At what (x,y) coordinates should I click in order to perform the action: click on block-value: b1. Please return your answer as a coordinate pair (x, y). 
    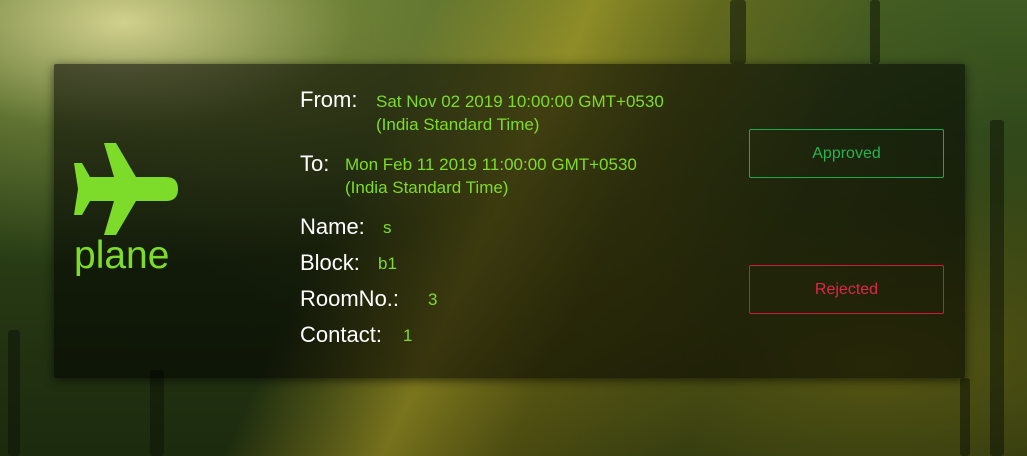
    Looking at the image, I should click on (387, 263).